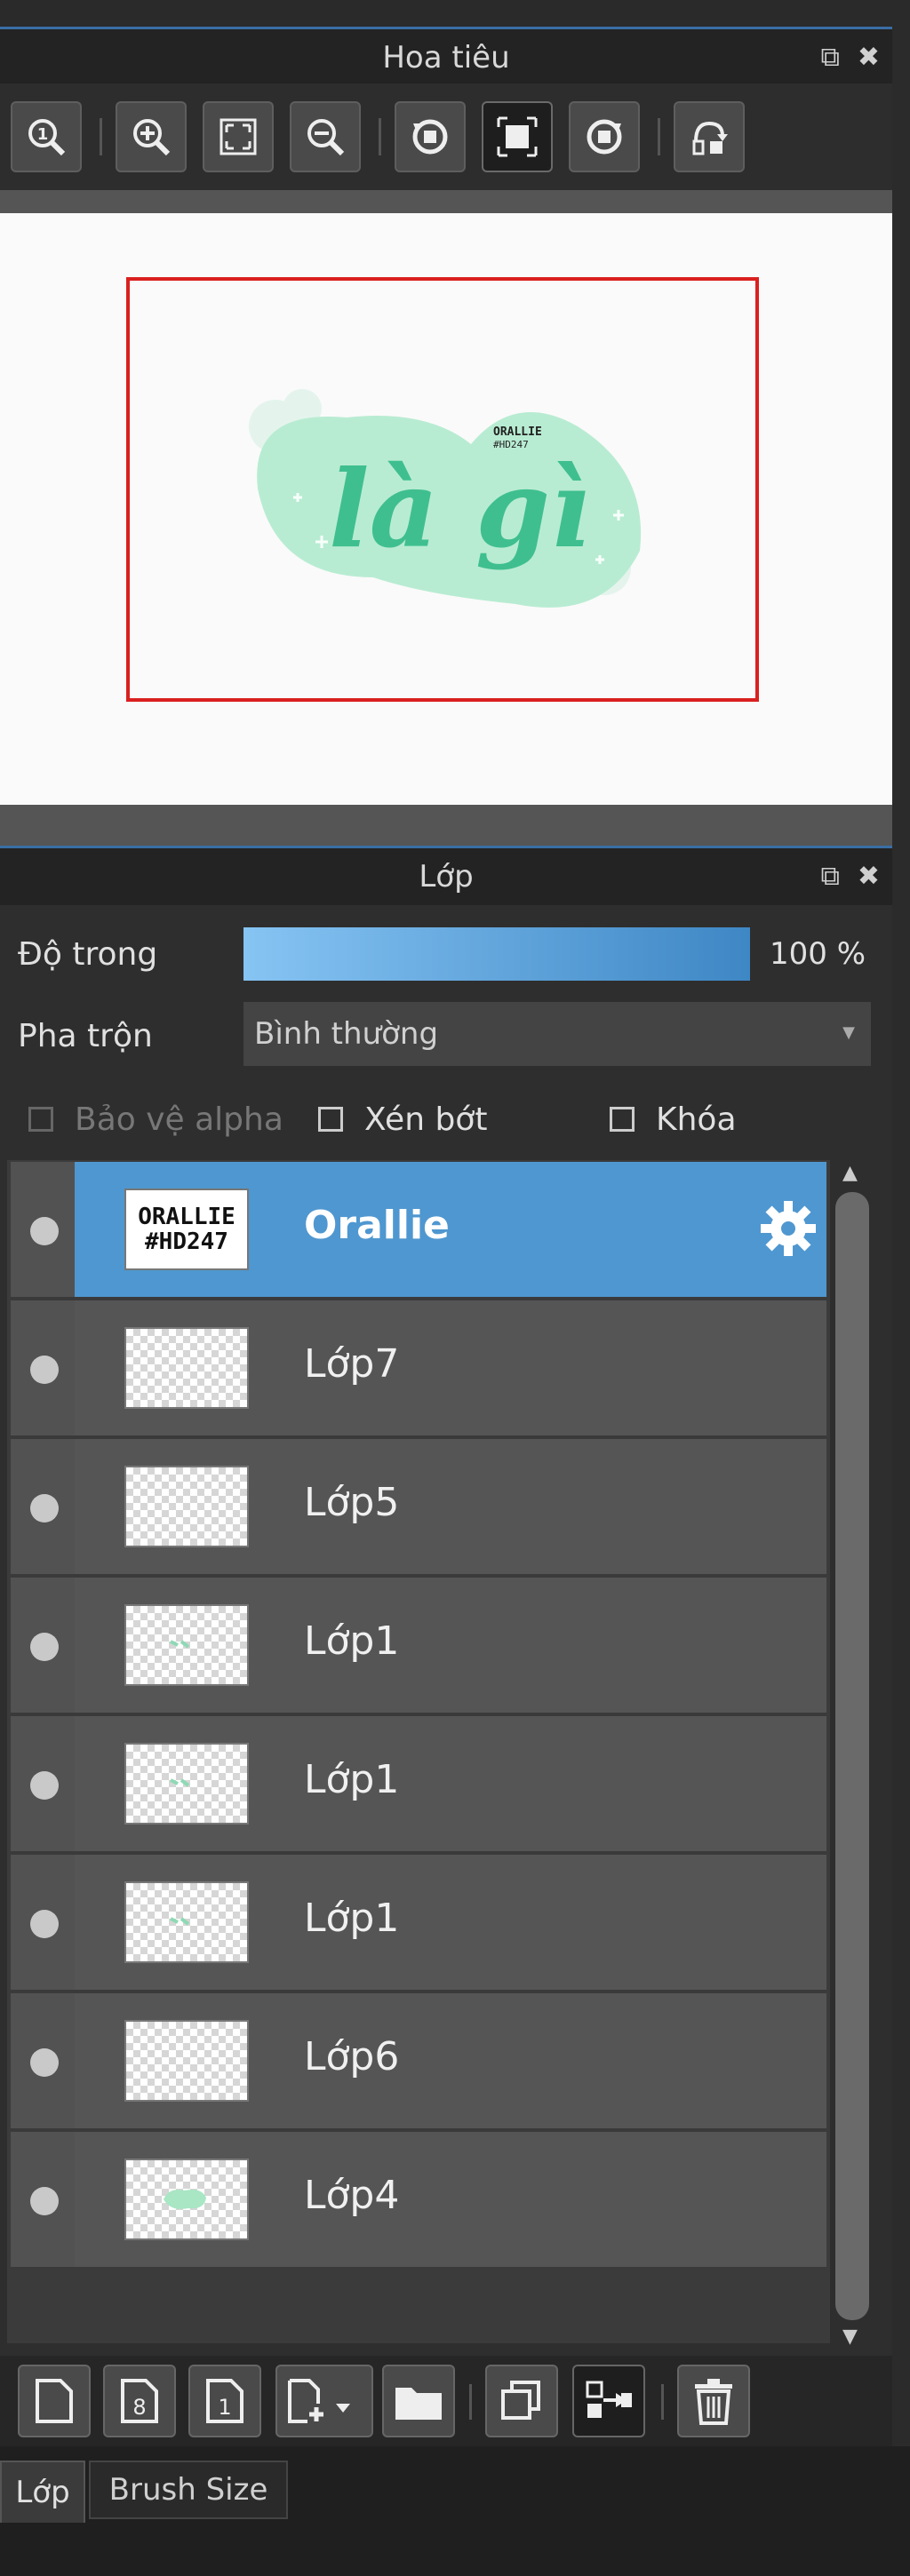 The width and height of the screenshot is (910, 2576). I want to click on opacity-slider, so click(496, 954).